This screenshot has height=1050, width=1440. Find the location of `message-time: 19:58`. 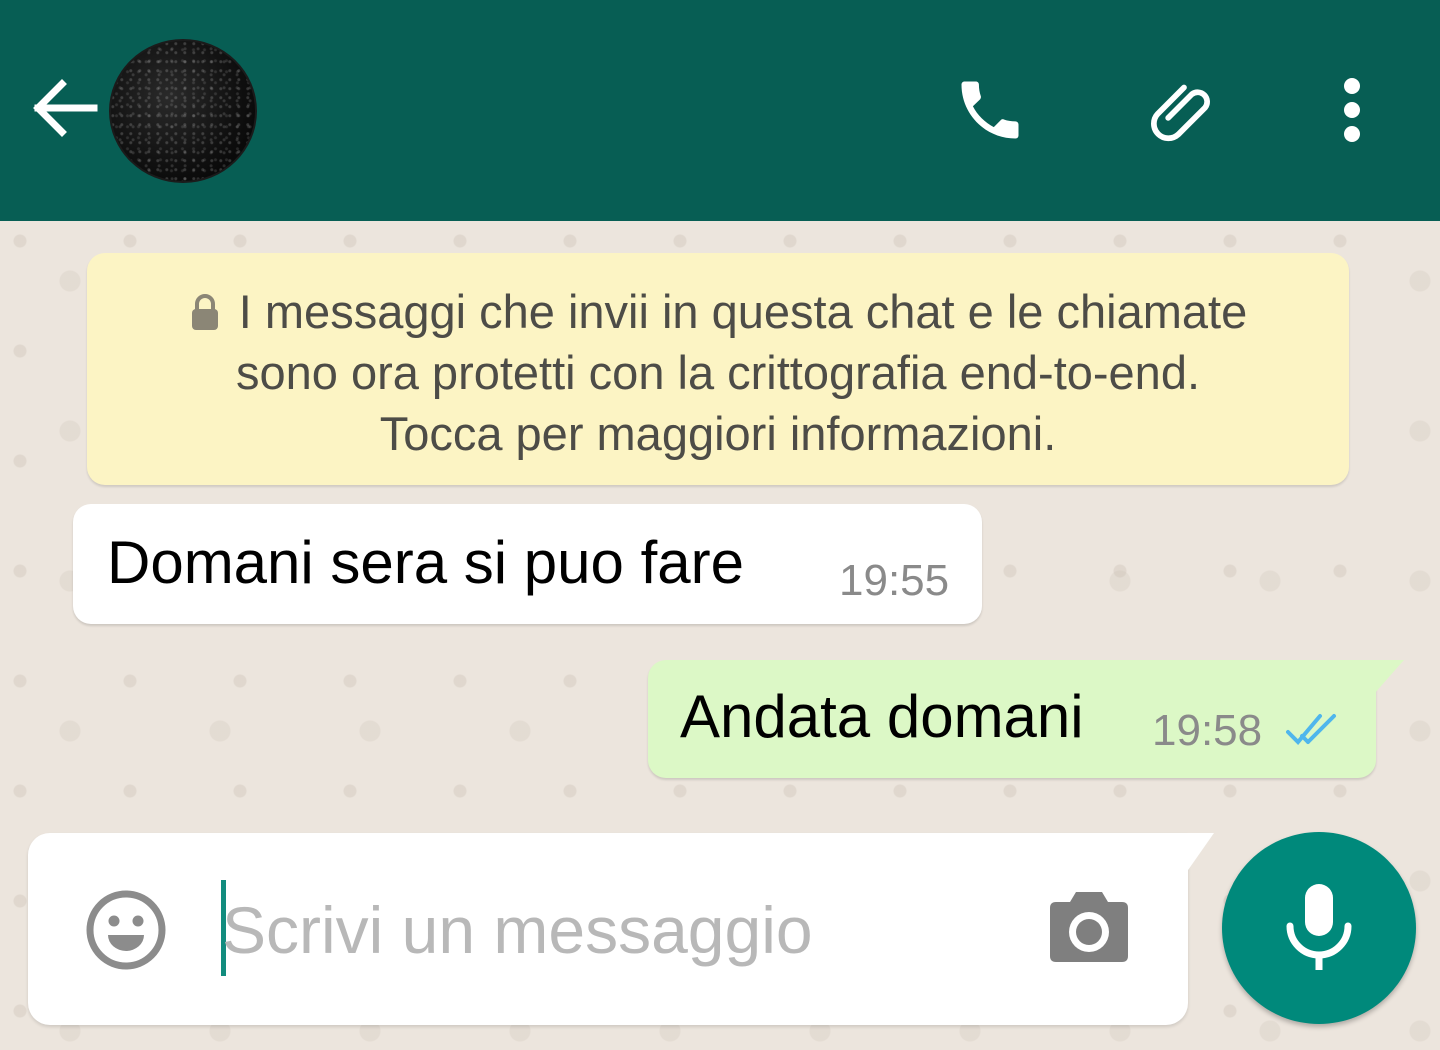

message-time: 19:58 is located at coordinates (1207, 730).